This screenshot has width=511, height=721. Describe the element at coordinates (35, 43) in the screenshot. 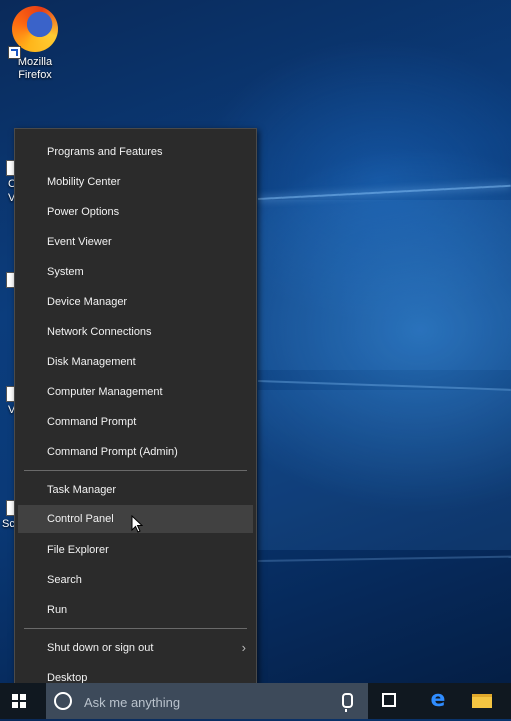

I see `desktop-icon-firefox: Mozilla Firefox` at that location.